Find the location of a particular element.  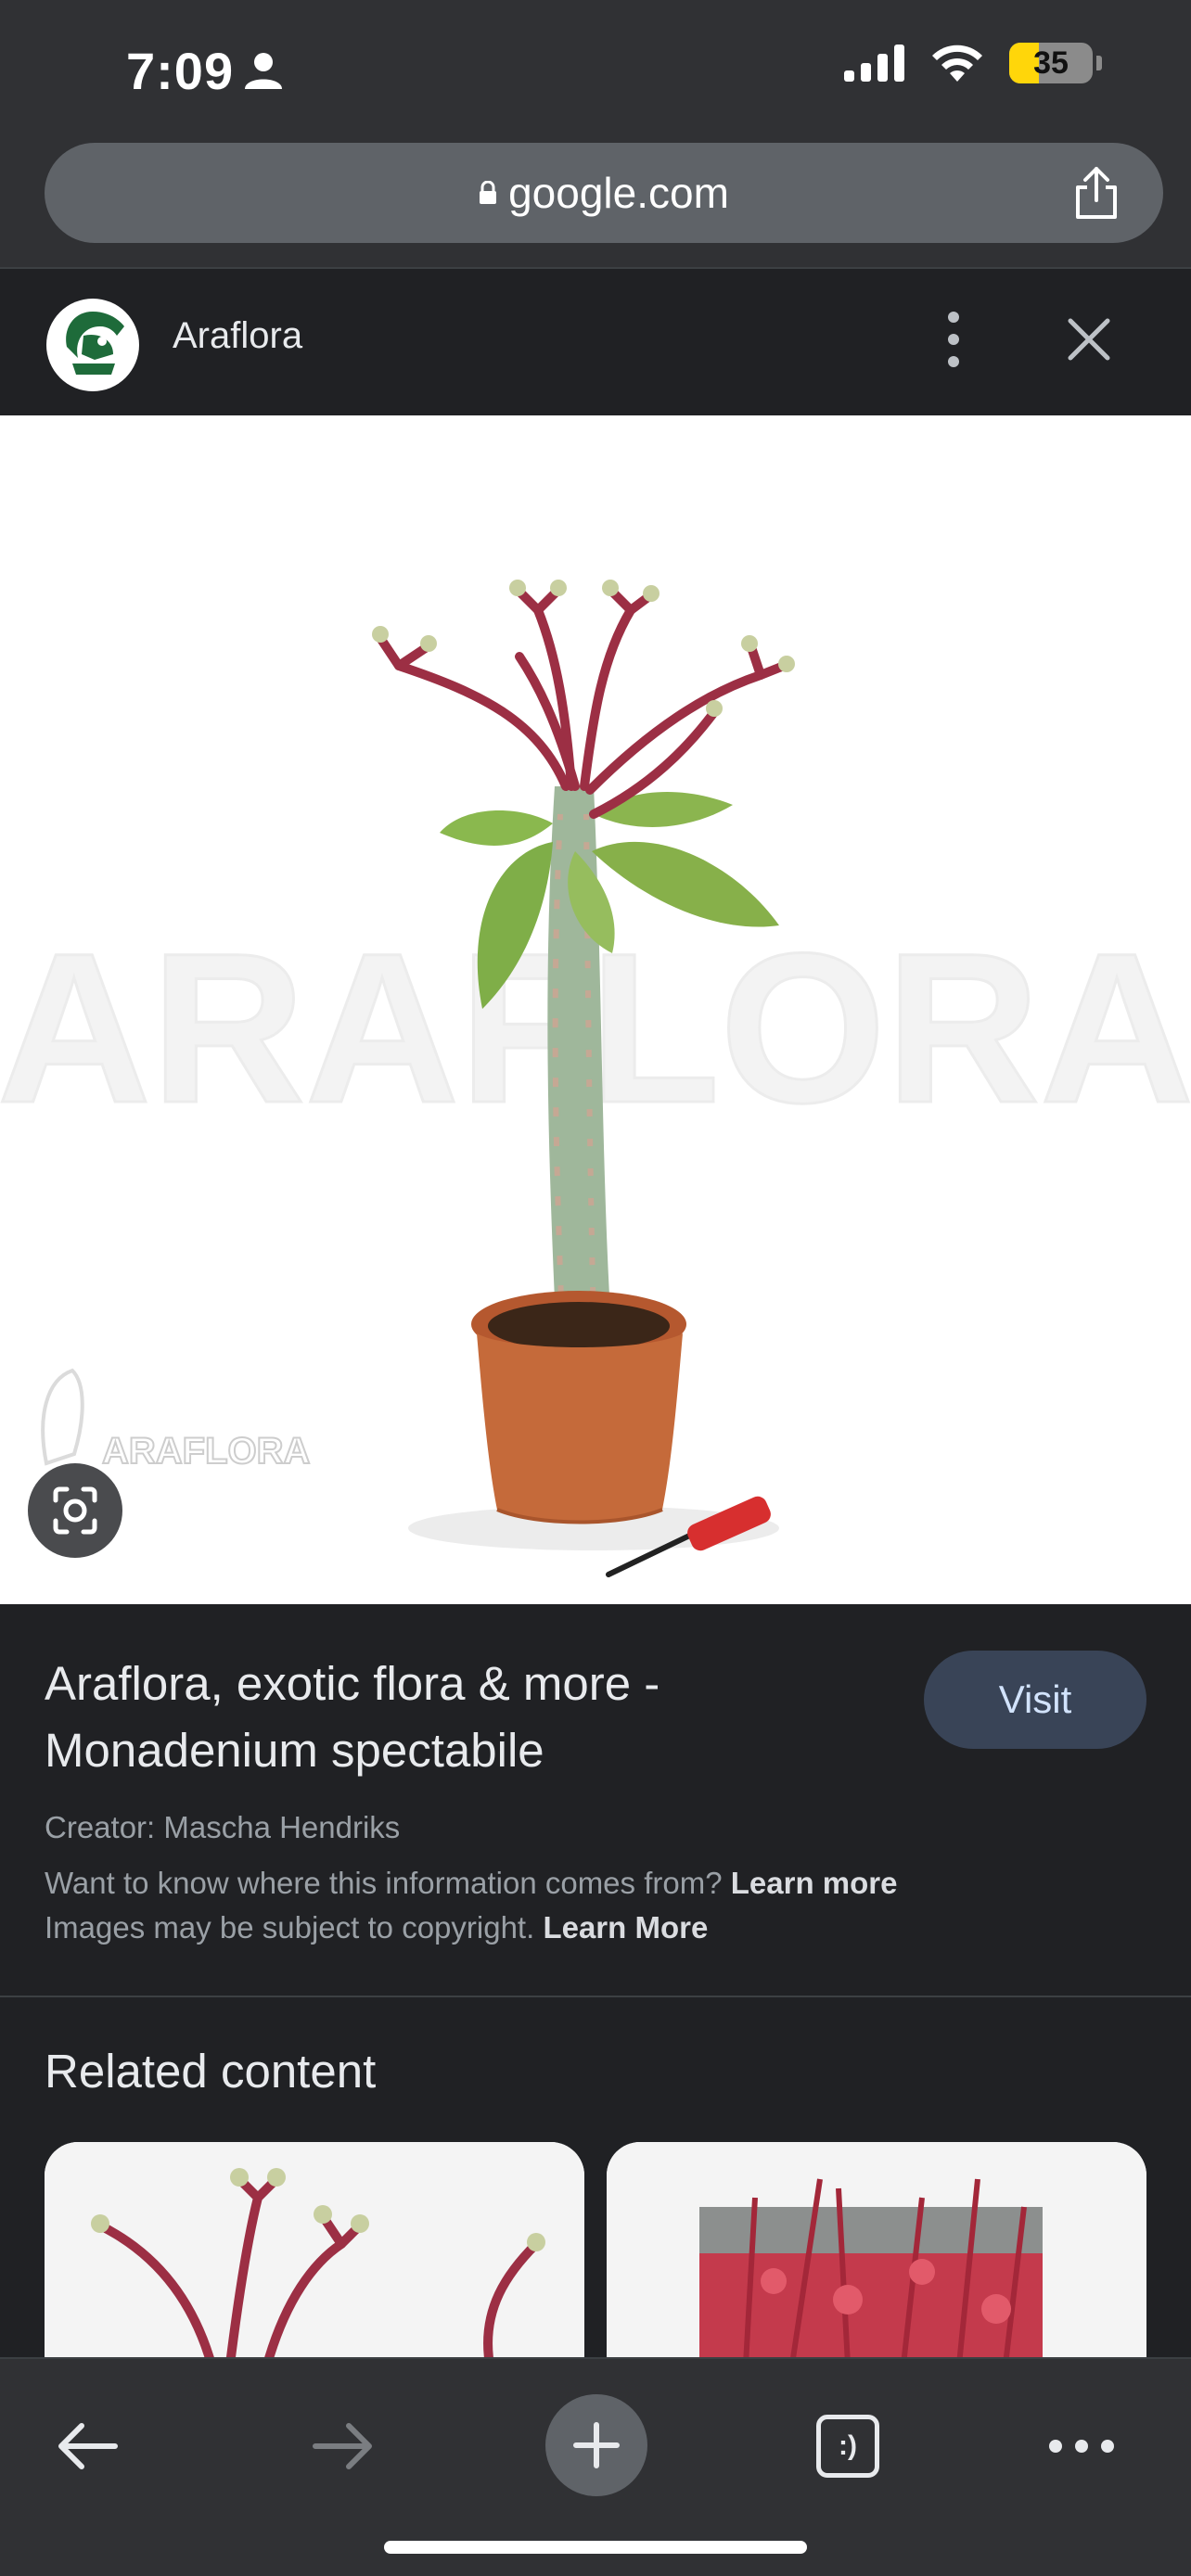

tab-switcher-icon: :) is located at coordinates (847, 2446).